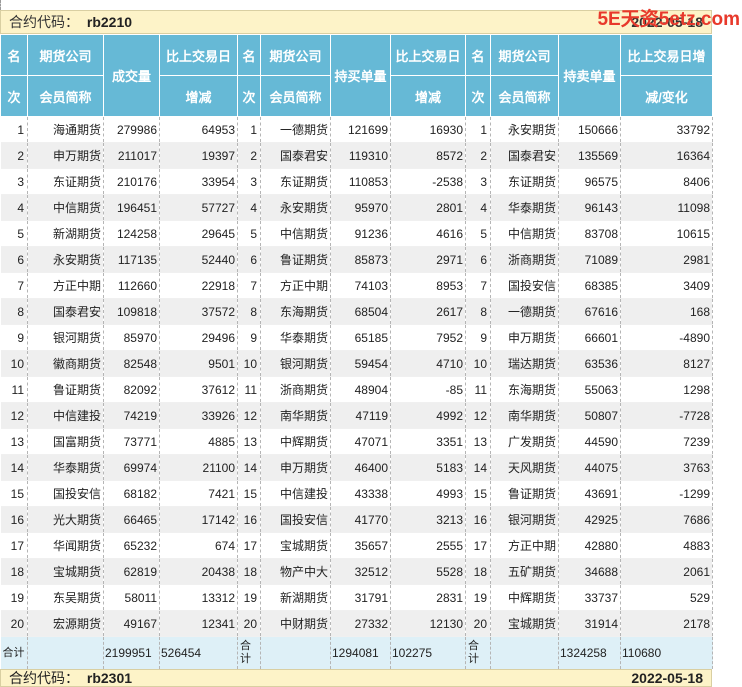 This screenshot has height=687, width=742. Describe the element at coordinates (589, 233) in the screenshot. I see `short-volume-cell: 83708` at that location.